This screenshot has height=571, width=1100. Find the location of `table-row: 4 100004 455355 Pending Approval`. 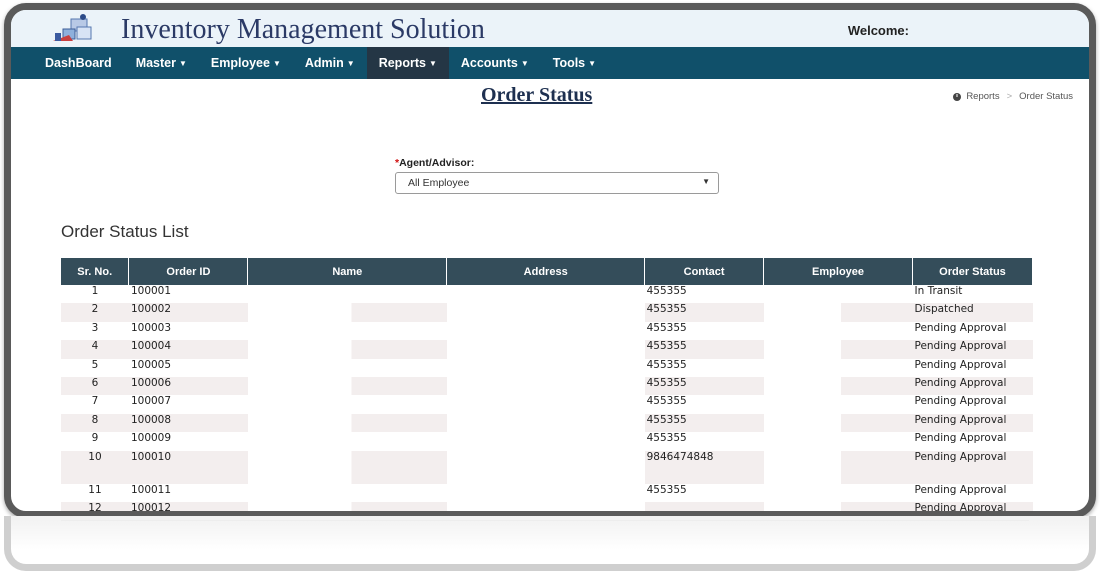

table-row: 4 100004 455355 Pending Approval is located at coordinates (547, 349).